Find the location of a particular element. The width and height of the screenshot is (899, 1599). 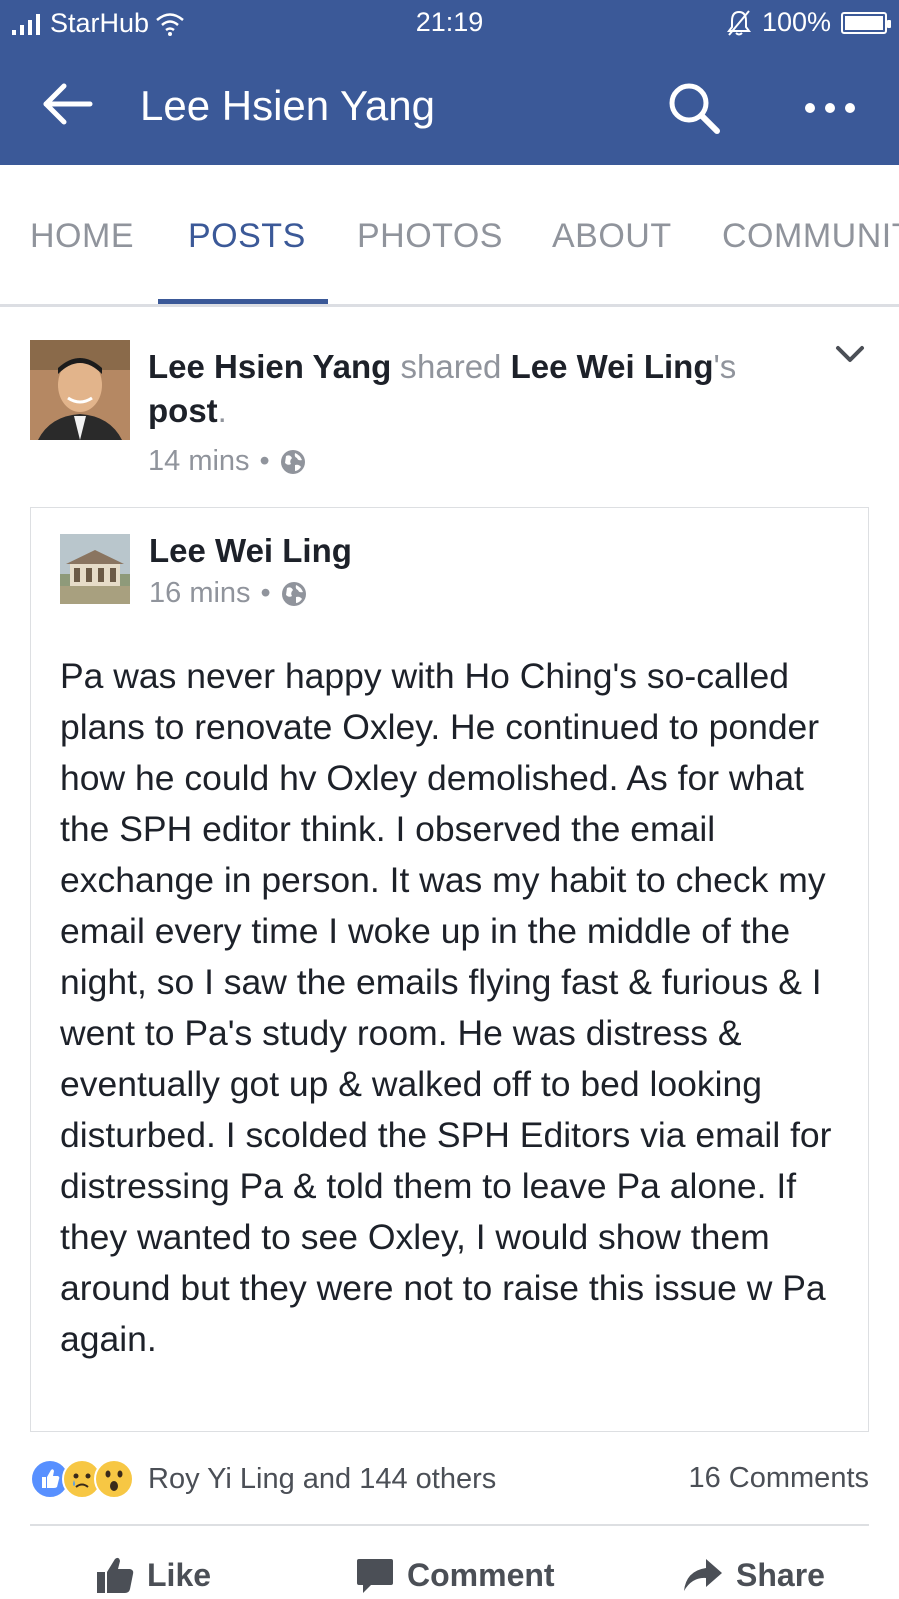

comments-count: 16 Comments is located at coordinates (778, 1478).